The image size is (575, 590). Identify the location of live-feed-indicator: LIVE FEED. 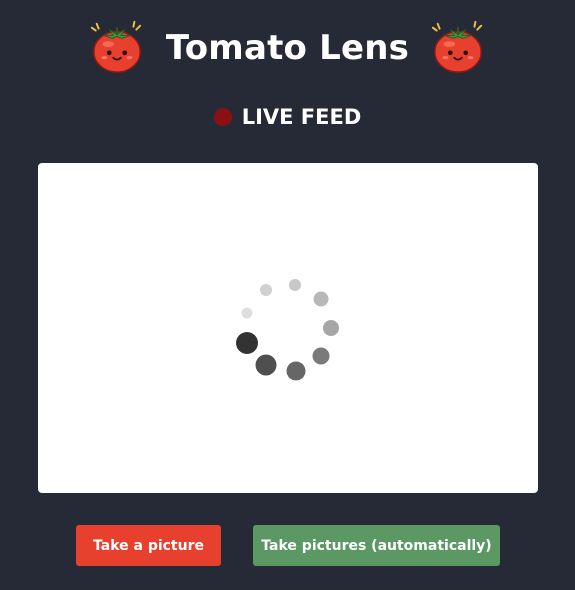
(287, 117).